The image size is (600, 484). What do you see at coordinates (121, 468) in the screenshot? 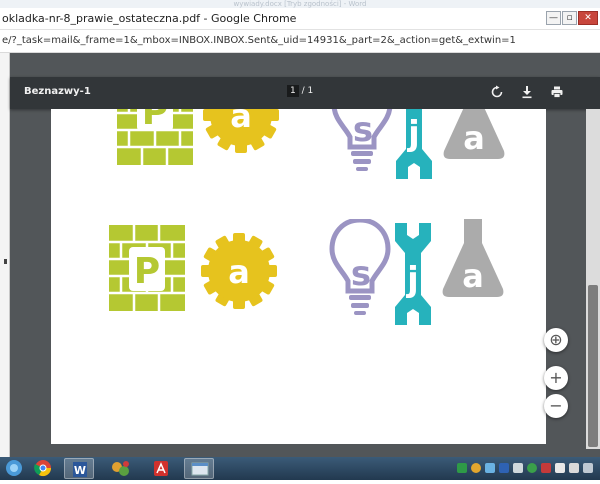
I see `taskbar-app-icon` at bounding box center [121, 468].